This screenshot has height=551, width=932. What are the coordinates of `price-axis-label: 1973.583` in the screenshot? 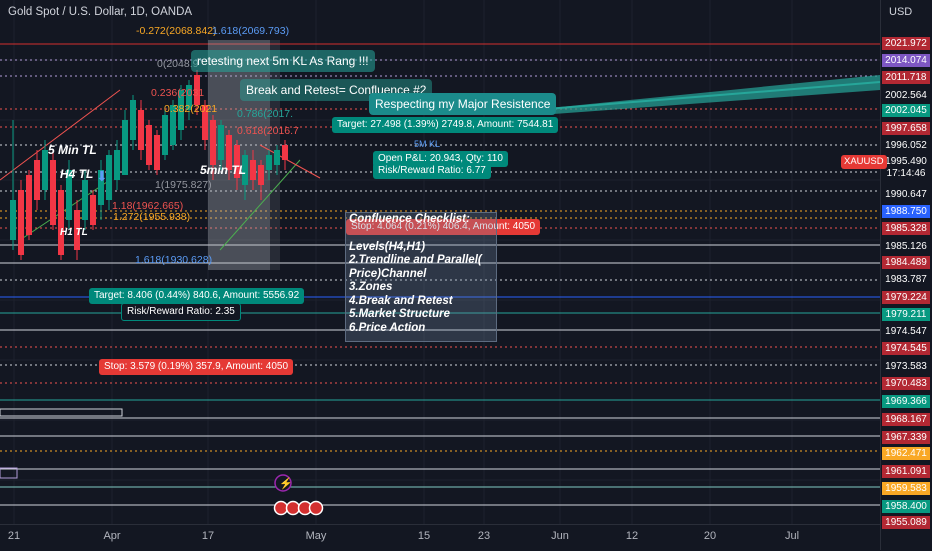 It's located at (906, 366).